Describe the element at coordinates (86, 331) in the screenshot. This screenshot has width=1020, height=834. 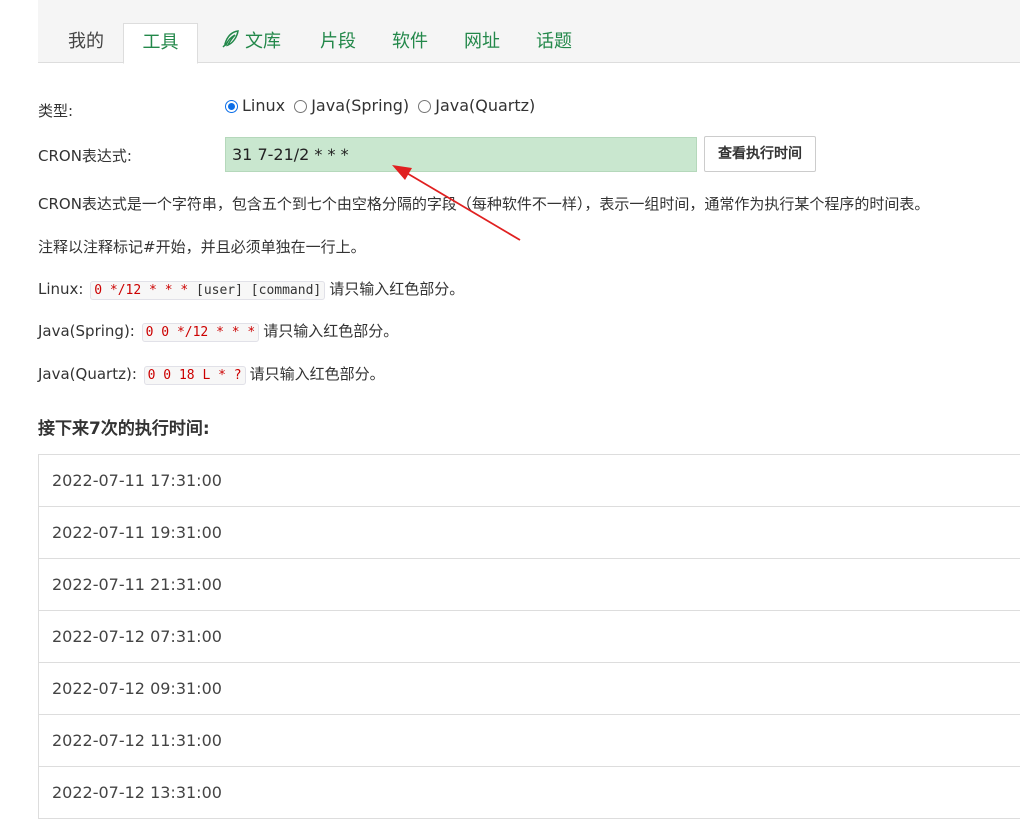
I see `example-spring-prefix: Java(Spring):` at that location.